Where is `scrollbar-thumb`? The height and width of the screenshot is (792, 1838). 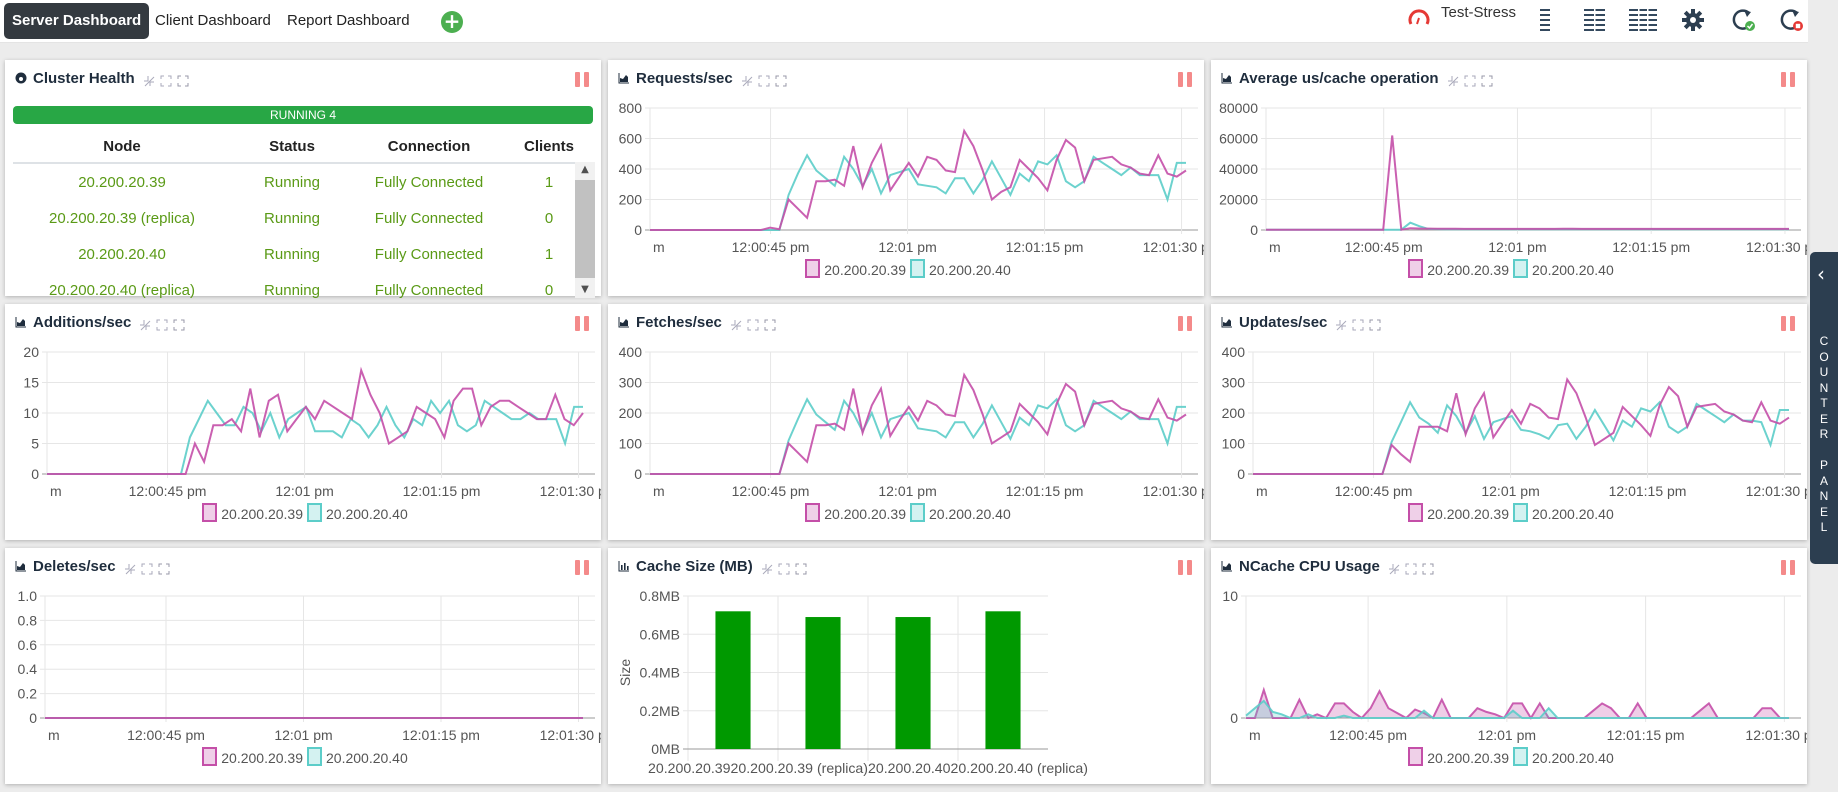
scrollbar-thumb is located at coordinates (585, 229).